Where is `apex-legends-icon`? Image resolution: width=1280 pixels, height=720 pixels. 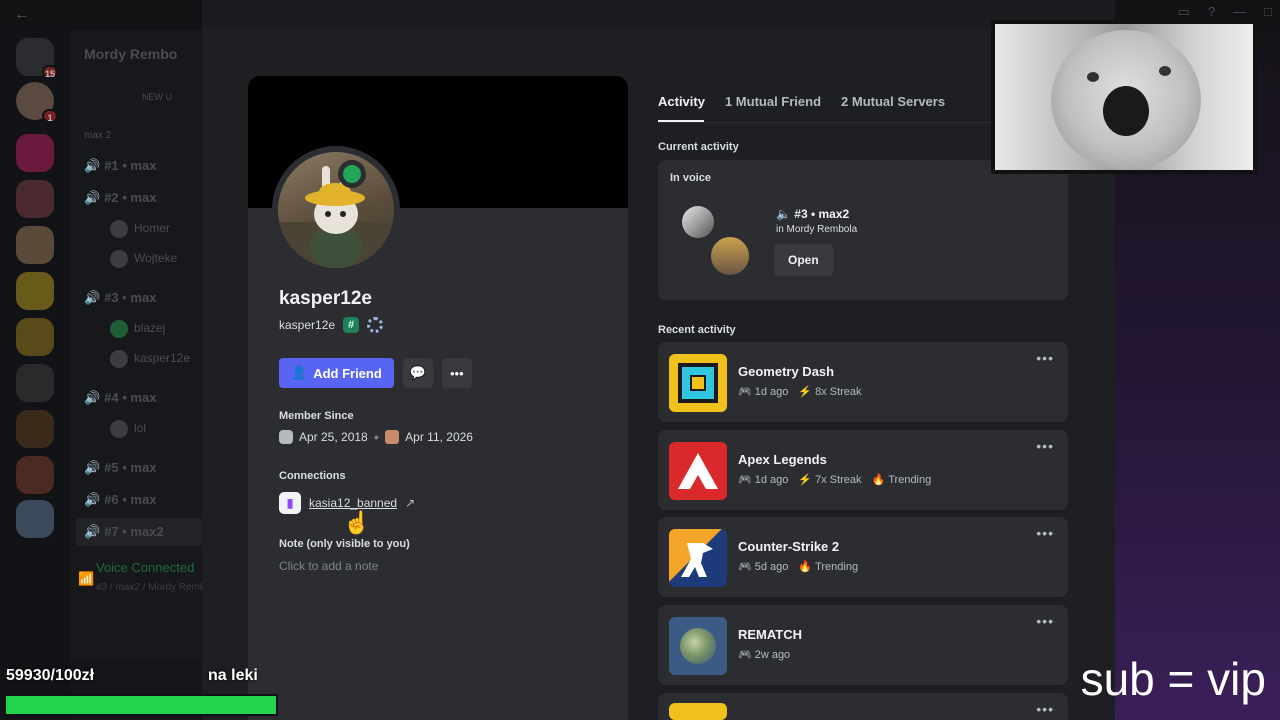
apex-legends-icon is located at coordinates (698, 471).